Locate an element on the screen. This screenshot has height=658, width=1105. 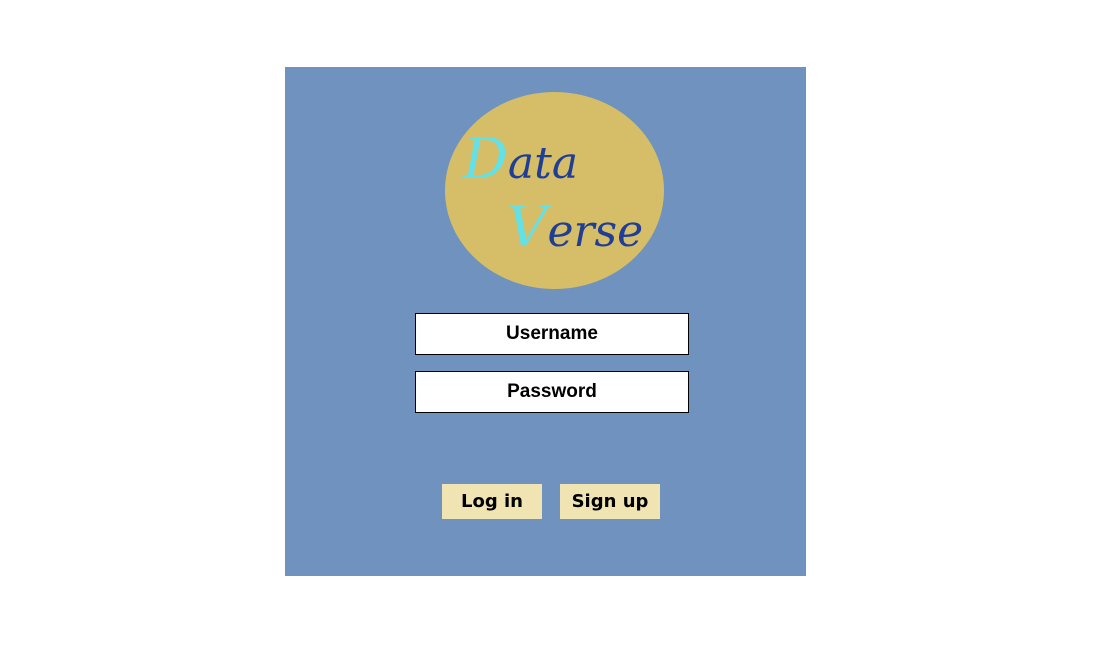
logo-word-verse: Verse is located at coordinates (575, 228).